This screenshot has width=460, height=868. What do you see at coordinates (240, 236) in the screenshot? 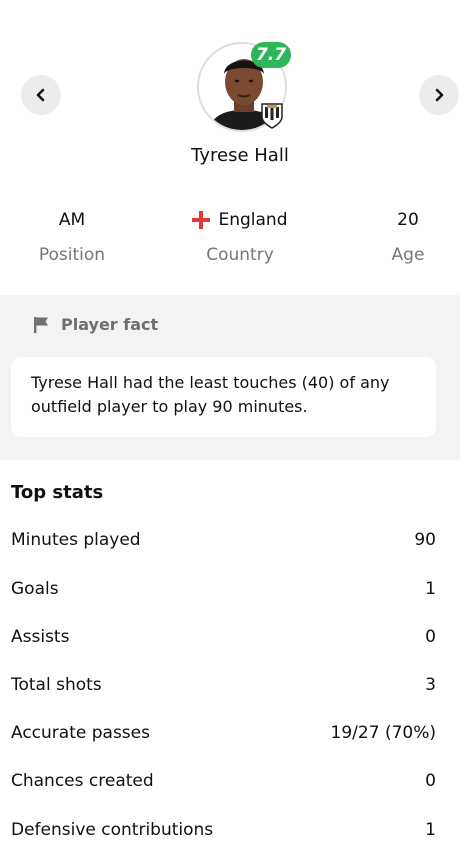
I see `country-info: England Country` at bounding box center [240, 236].